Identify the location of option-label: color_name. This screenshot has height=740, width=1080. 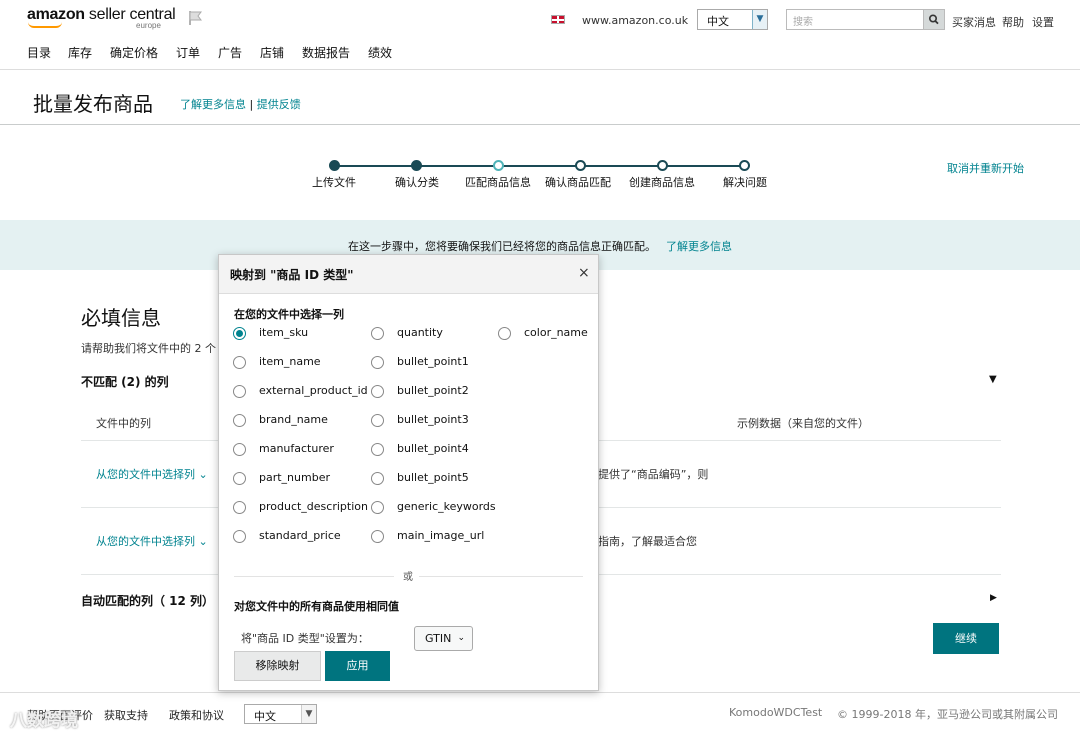
(556, 332).